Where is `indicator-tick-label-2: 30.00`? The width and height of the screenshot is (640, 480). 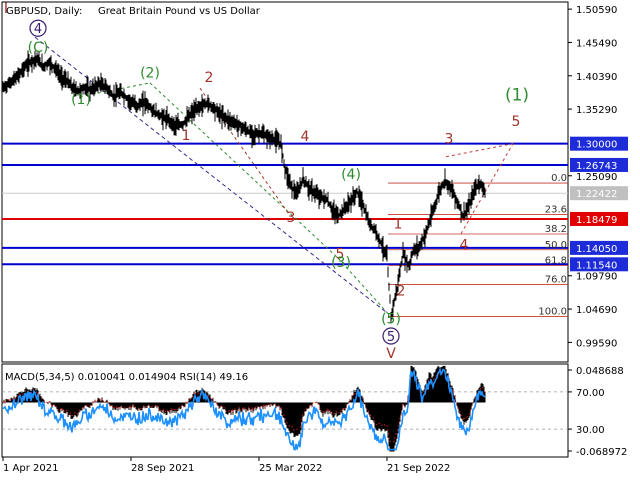
indicator-tick-label-2: 30.00 is located at coordinates (590, 430).